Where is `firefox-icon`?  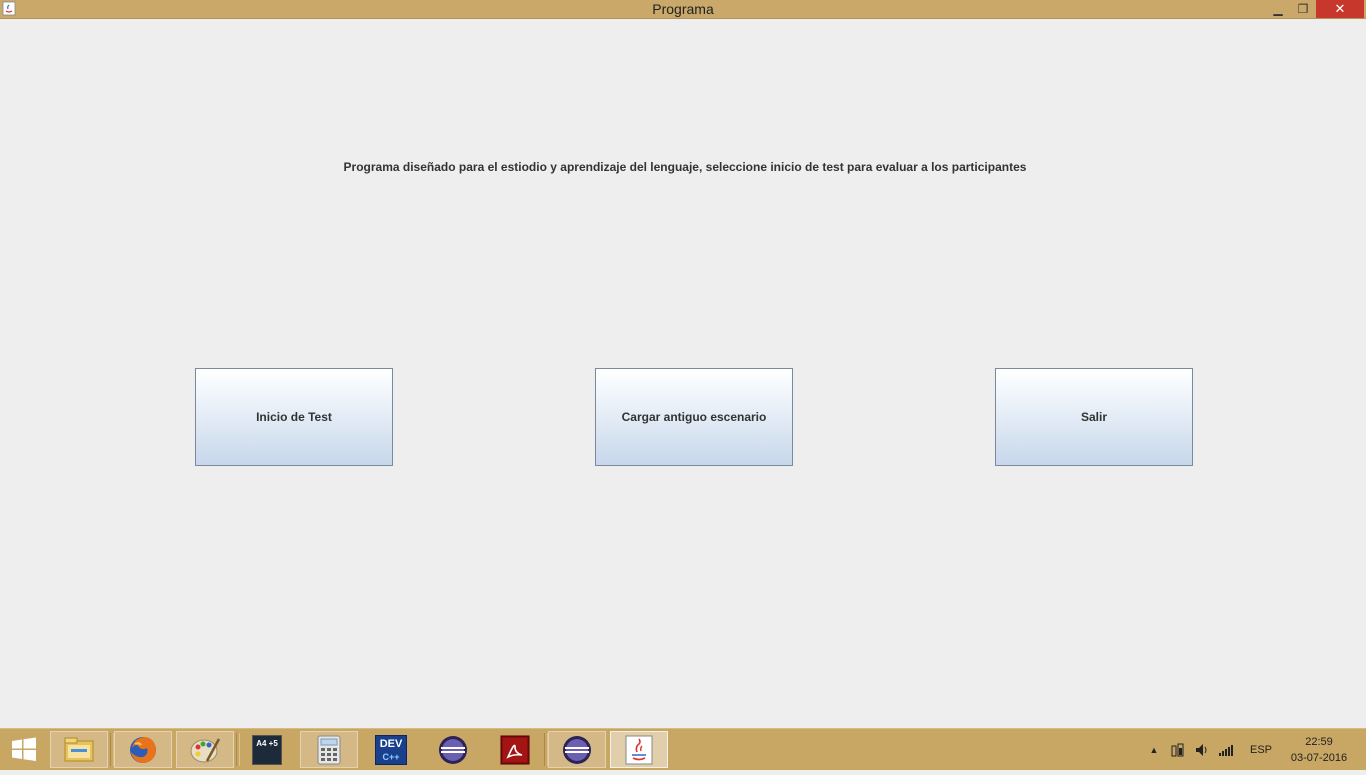
firefox-icon is located at coordinates (143, 749).